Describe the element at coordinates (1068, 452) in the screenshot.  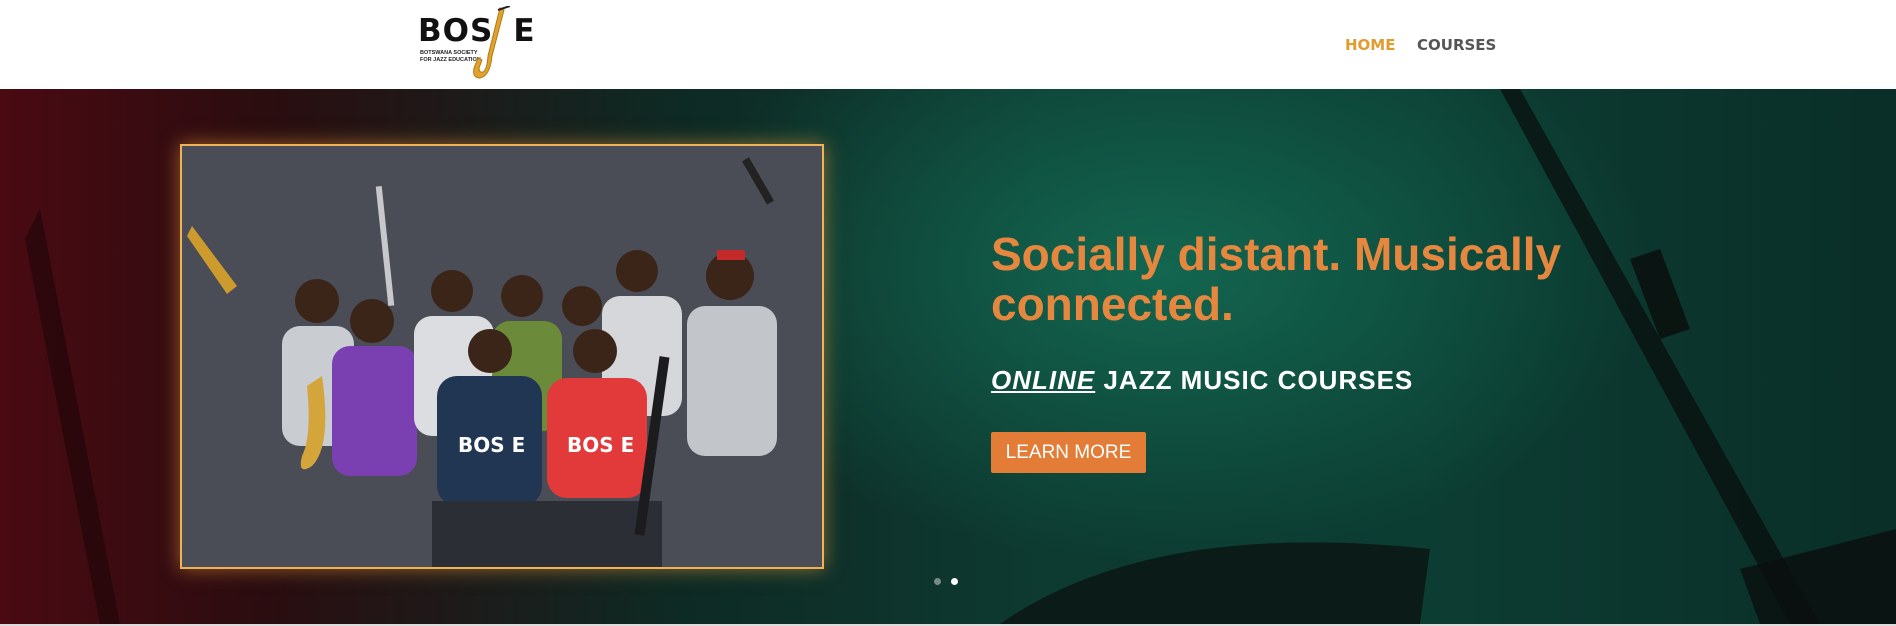
I see `learn-more-button: LEARN MORE` at that location.